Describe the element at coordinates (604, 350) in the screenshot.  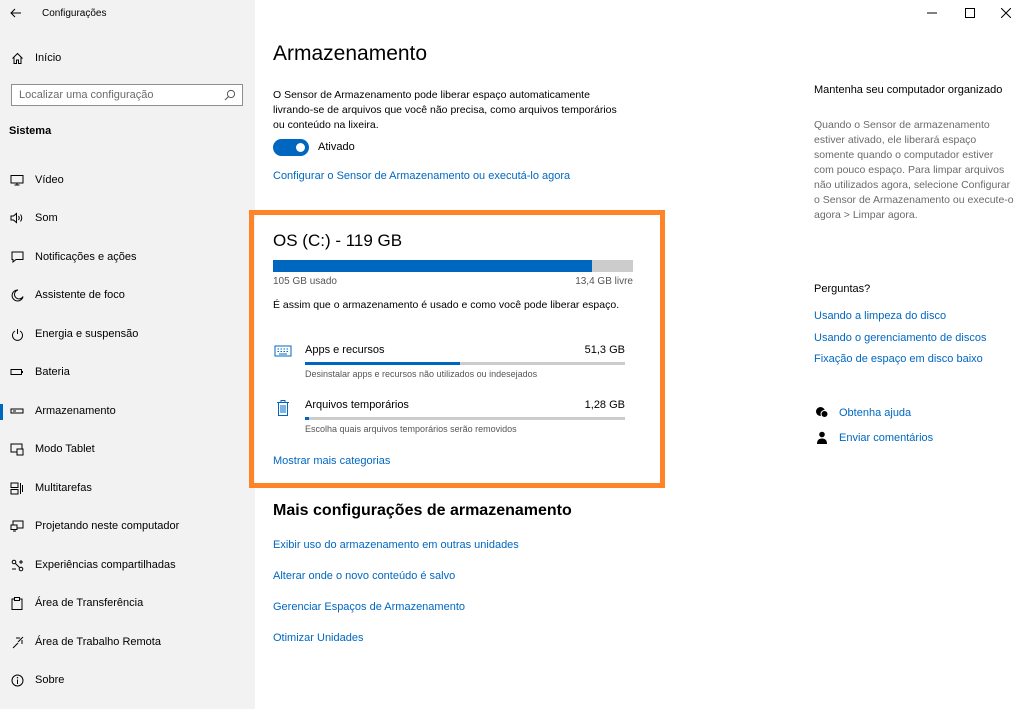
I see `category-size: 51,3 GB` at that location.